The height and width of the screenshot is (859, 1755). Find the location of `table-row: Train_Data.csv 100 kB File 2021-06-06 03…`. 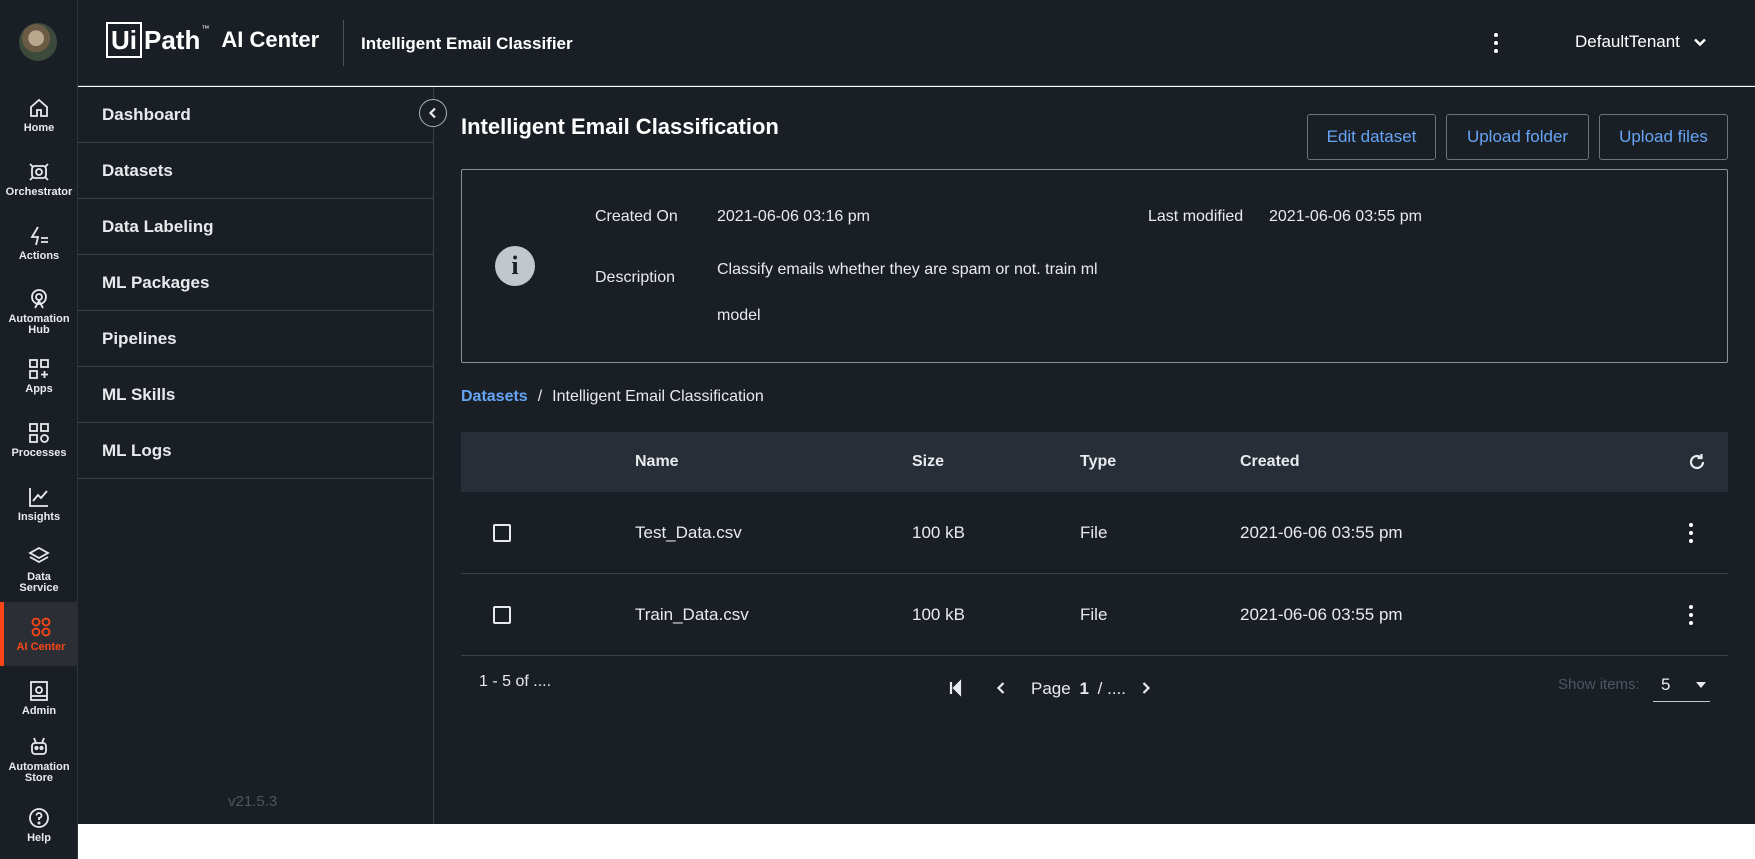

table-row: Train_Data.csv 100 kB File 2021-06-06 03… is located at coordinates (1094, 615).